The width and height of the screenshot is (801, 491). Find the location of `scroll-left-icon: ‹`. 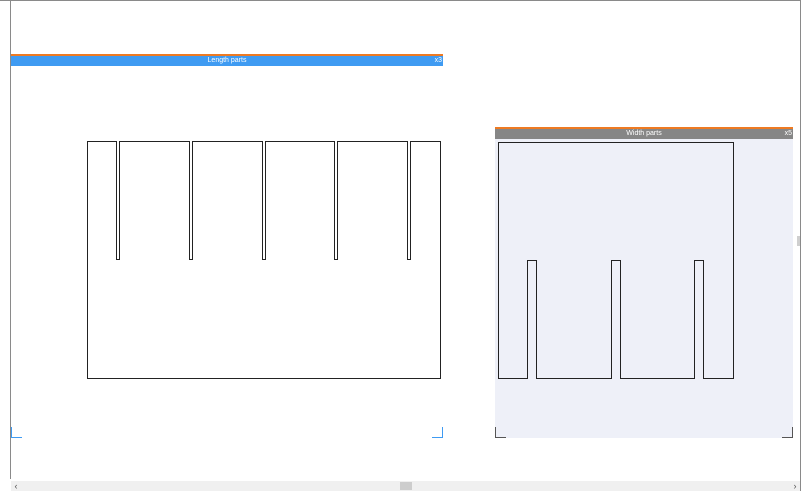

scroll-left-icon: ‹ is located at coordinates (16, 486).